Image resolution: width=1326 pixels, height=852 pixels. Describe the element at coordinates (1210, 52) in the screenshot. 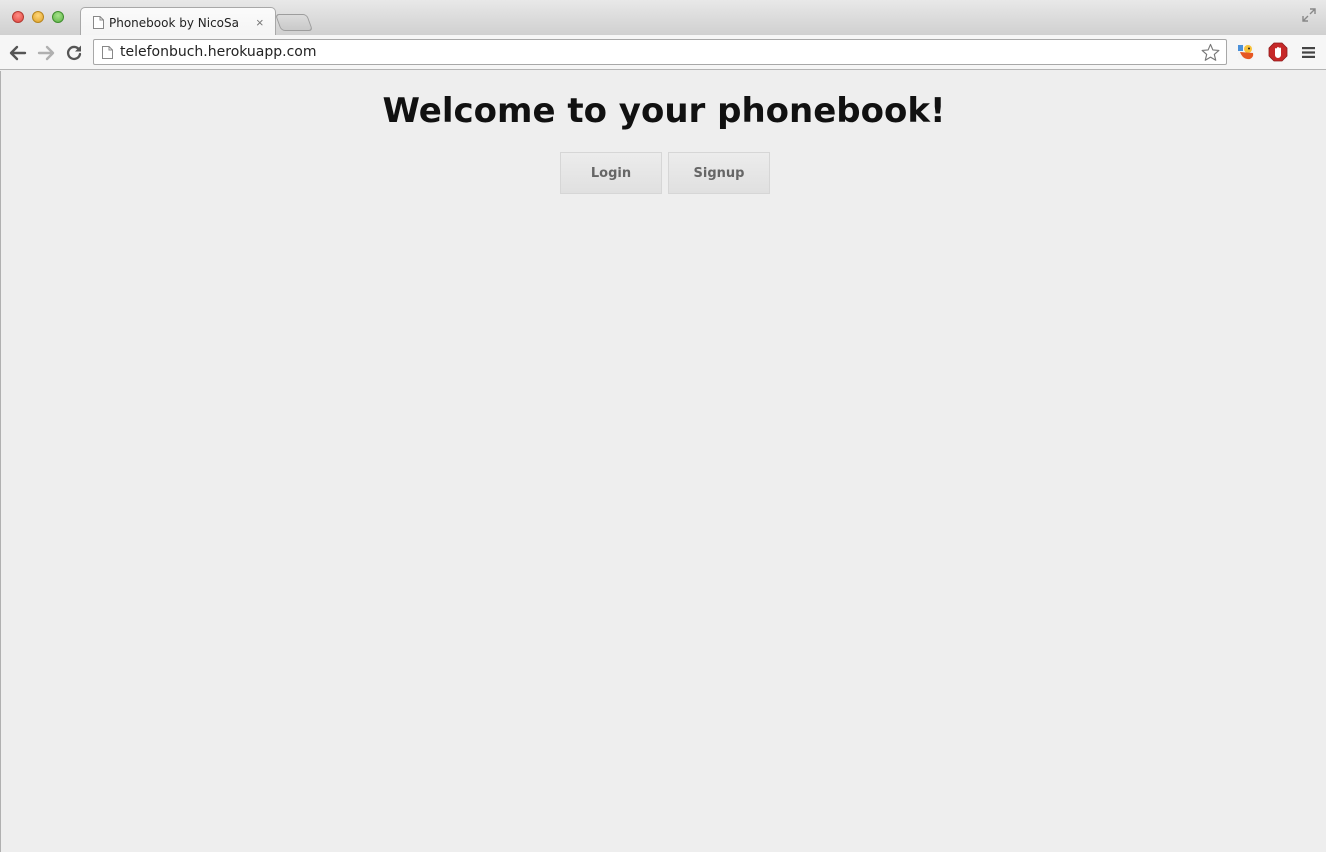

I see `bookmark-star-icon` at that location.